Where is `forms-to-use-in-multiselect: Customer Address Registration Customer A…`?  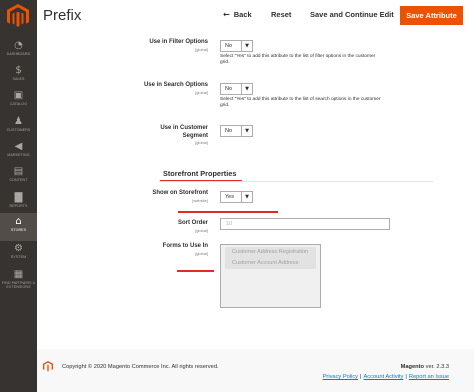 forms-to-use-in-multiselect: Customer Address Registration Customer A… is located at coordinates (270, 276).